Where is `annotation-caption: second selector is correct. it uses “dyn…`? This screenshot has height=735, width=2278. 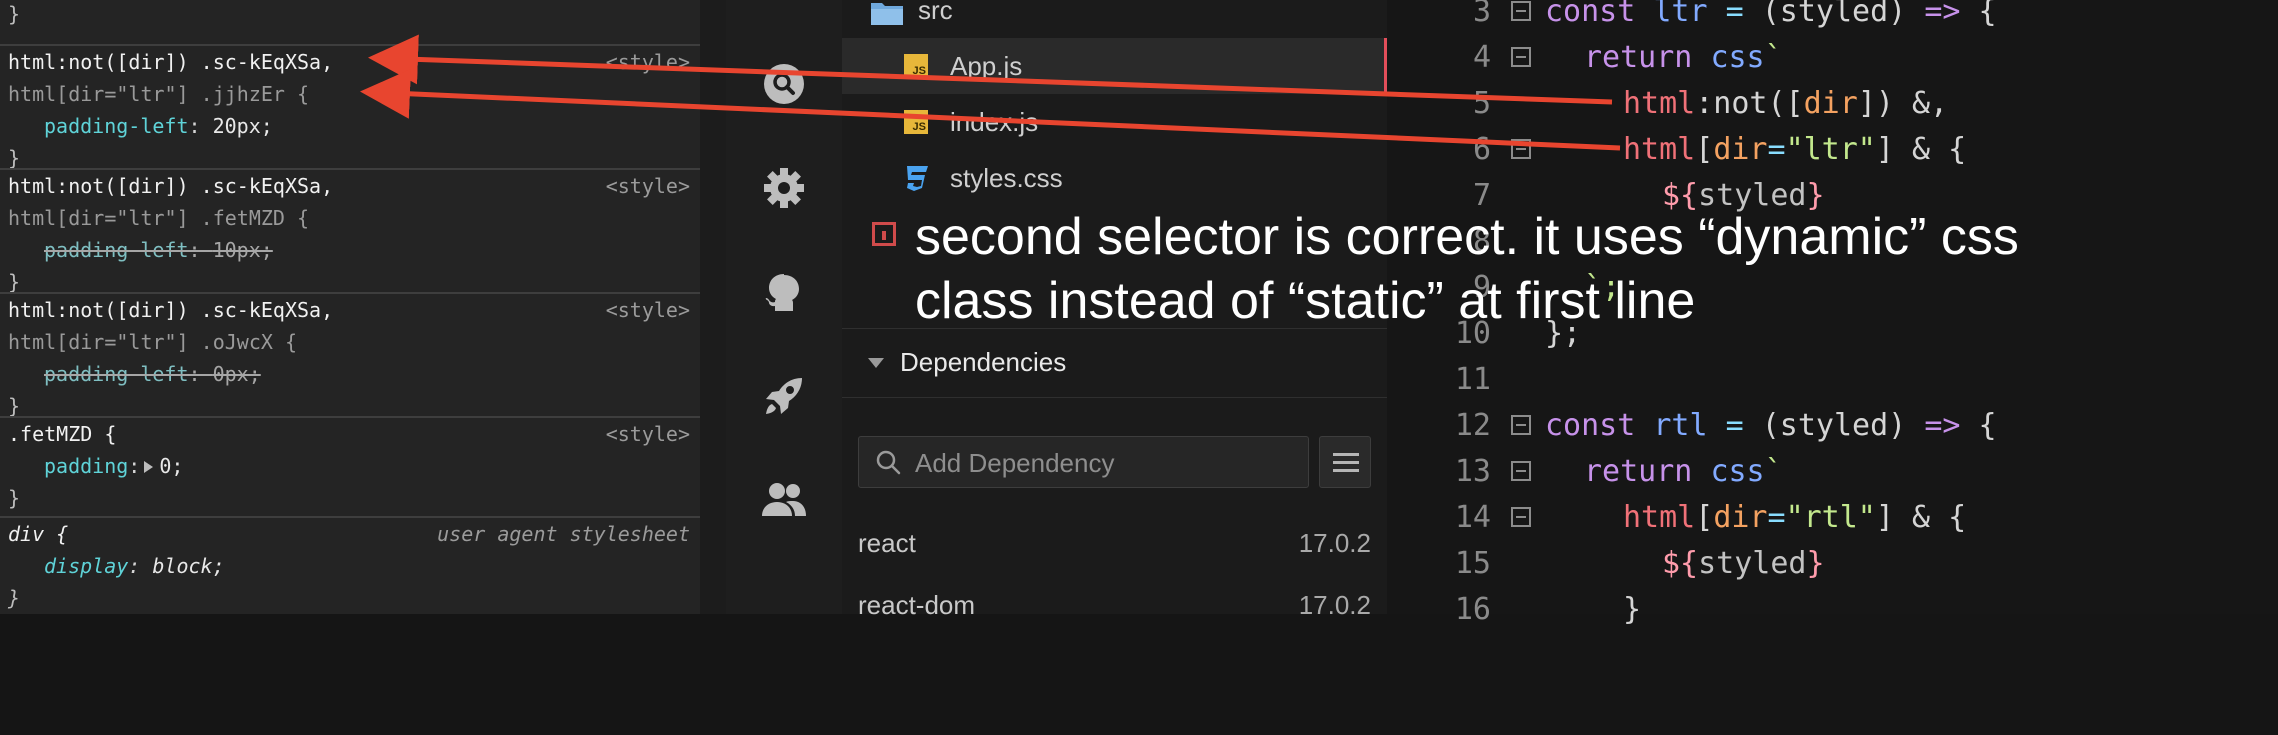
annotation-caption: second selector is correct. it uses “dyn… is located at coordinates (1467, 269).